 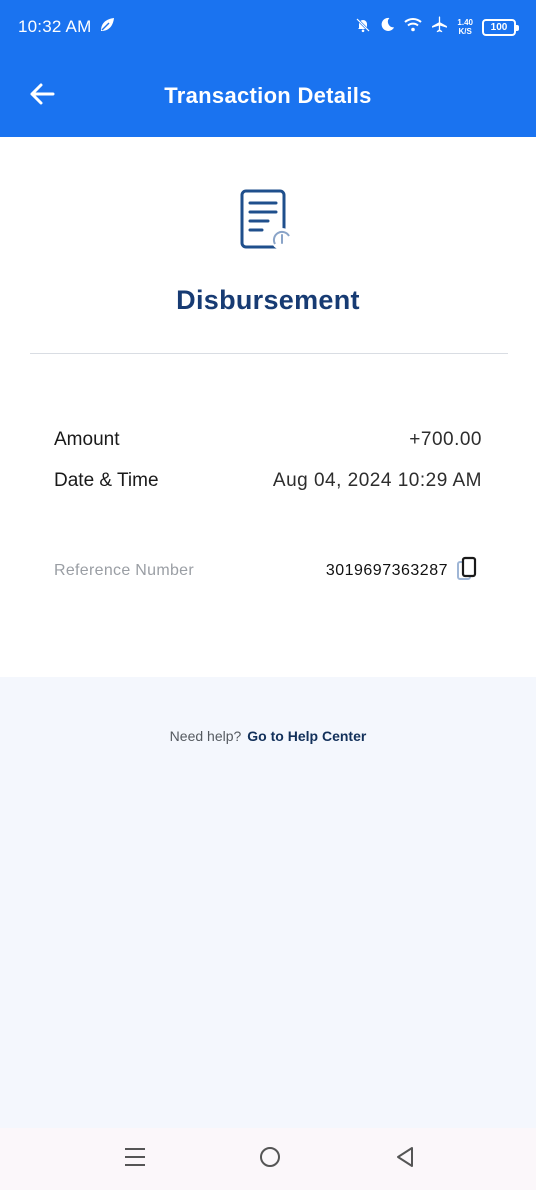 I want to click on receipt-icon, so click(x=268, y=221).